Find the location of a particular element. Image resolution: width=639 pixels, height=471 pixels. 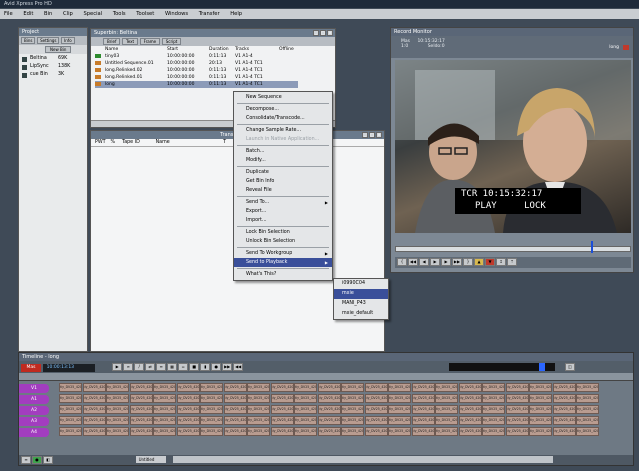

col-offline: Offline is located at coordinates (288, 49).